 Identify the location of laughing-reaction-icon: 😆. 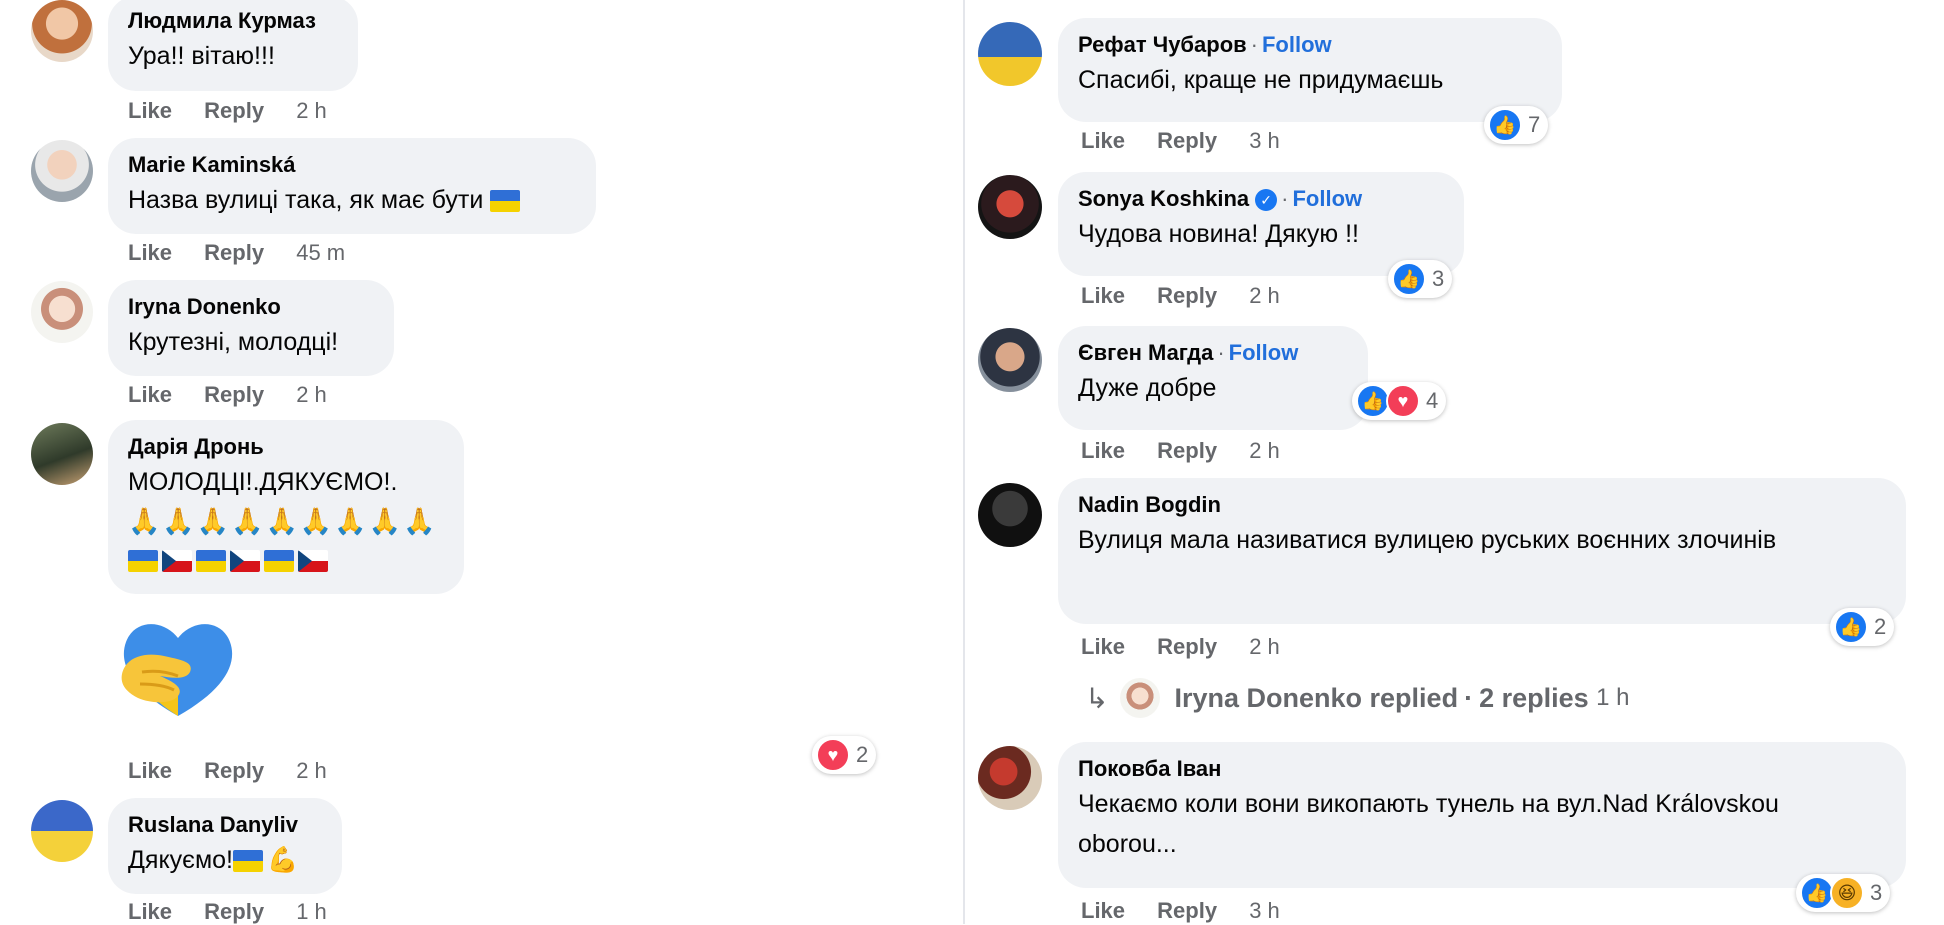
(1847, 893).